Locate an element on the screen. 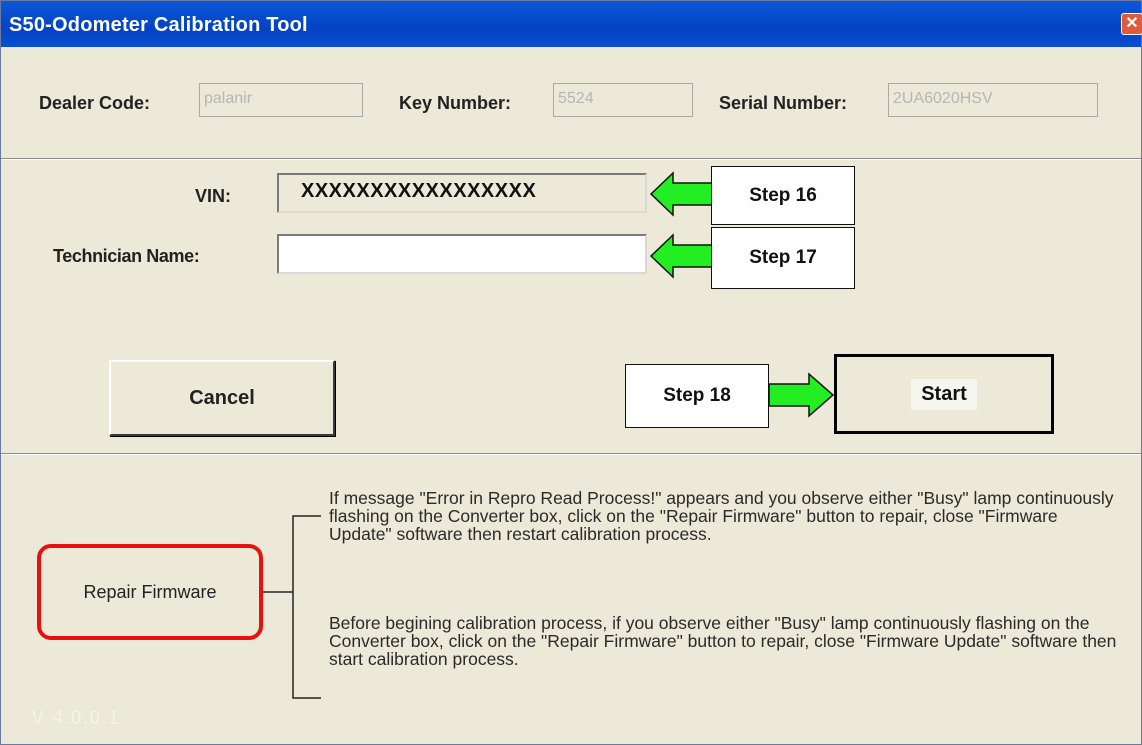 The image size is (1142, 745). key-number-label: Key Number: is located at coordinates (455, 103).